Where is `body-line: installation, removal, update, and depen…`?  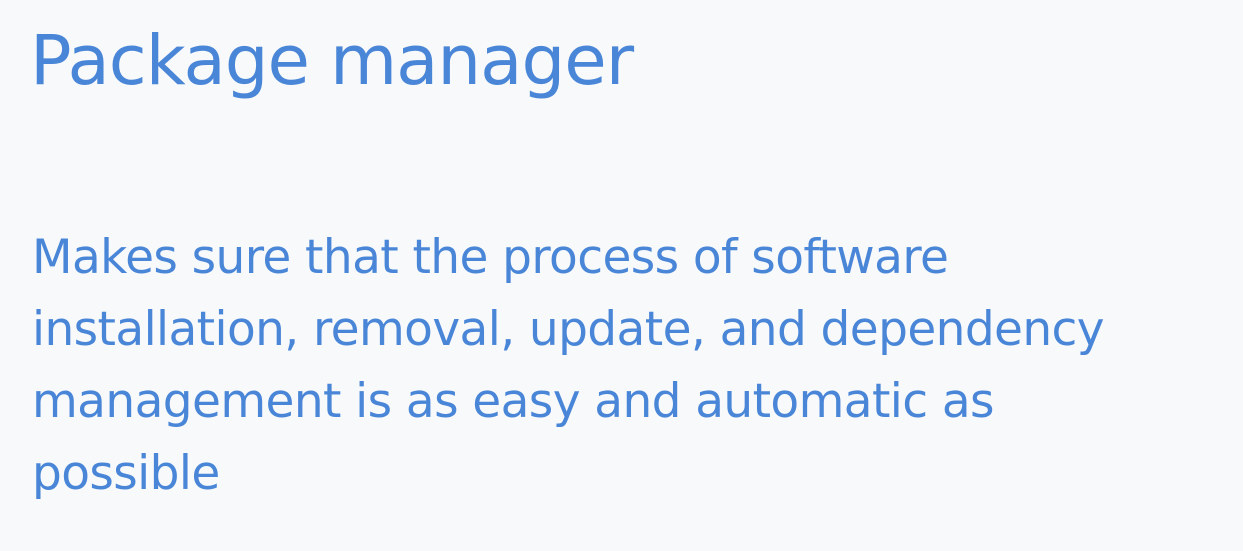
body-line: installation, removal, update, and depen… is located at coordinates (568, 329).